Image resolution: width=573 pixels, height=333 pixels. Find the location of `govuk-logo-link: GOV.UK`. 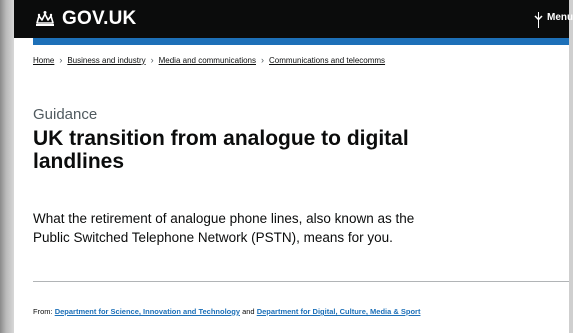

govuk-logo-link: GOV.UK is located at coordinates (85, 19).